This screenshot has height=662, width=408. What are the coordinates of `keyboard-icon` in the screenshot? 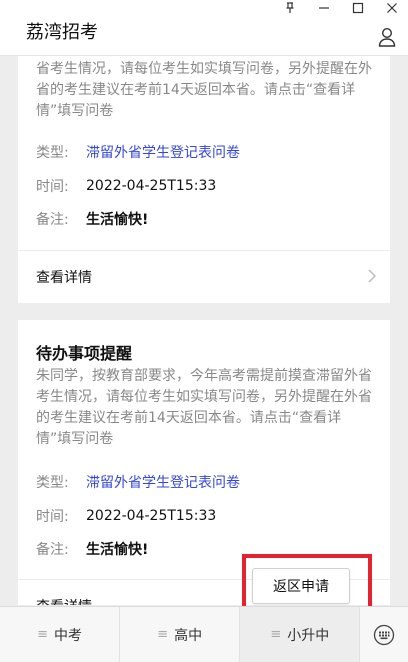 It's located at (384, 634).